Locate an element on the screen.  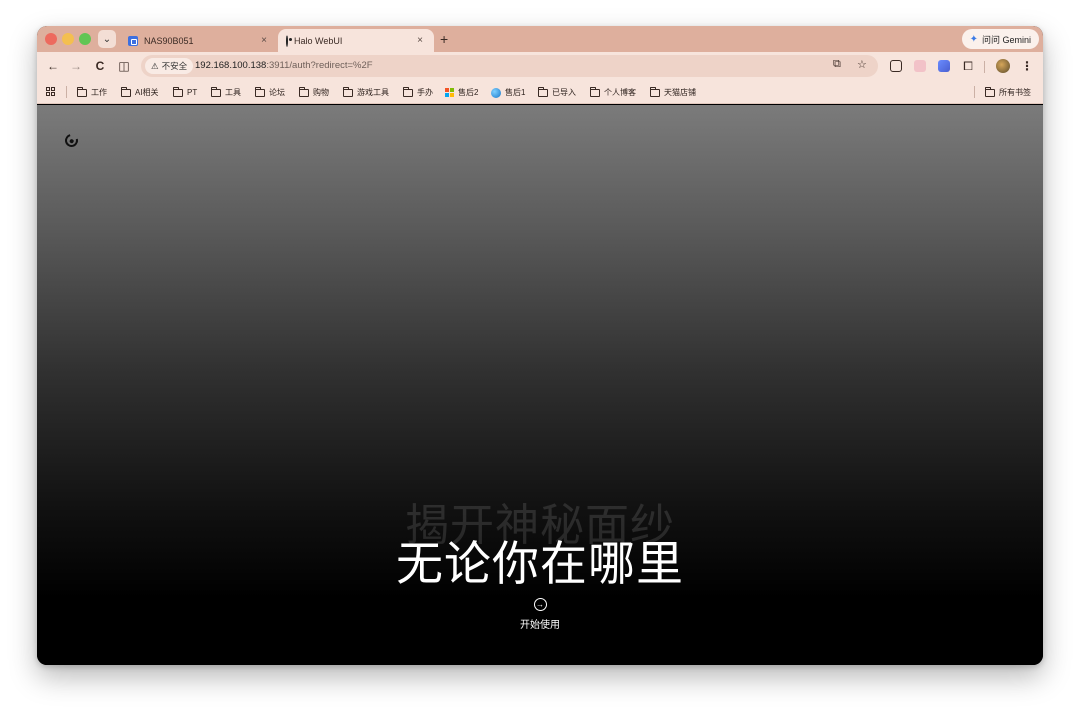
bookmark-label: 游戏工具 is located at coordinates (373, 92).